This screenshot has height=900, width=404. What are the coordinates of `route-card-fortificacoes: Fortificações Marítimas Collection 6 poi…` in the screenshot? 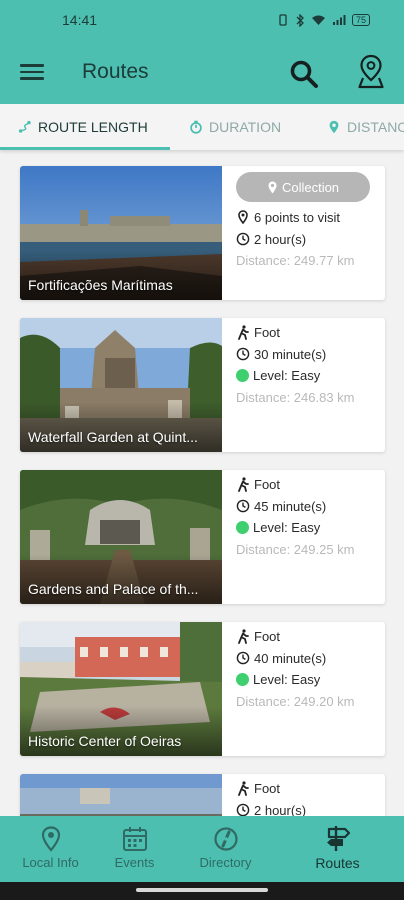 It's located at (202, 233).